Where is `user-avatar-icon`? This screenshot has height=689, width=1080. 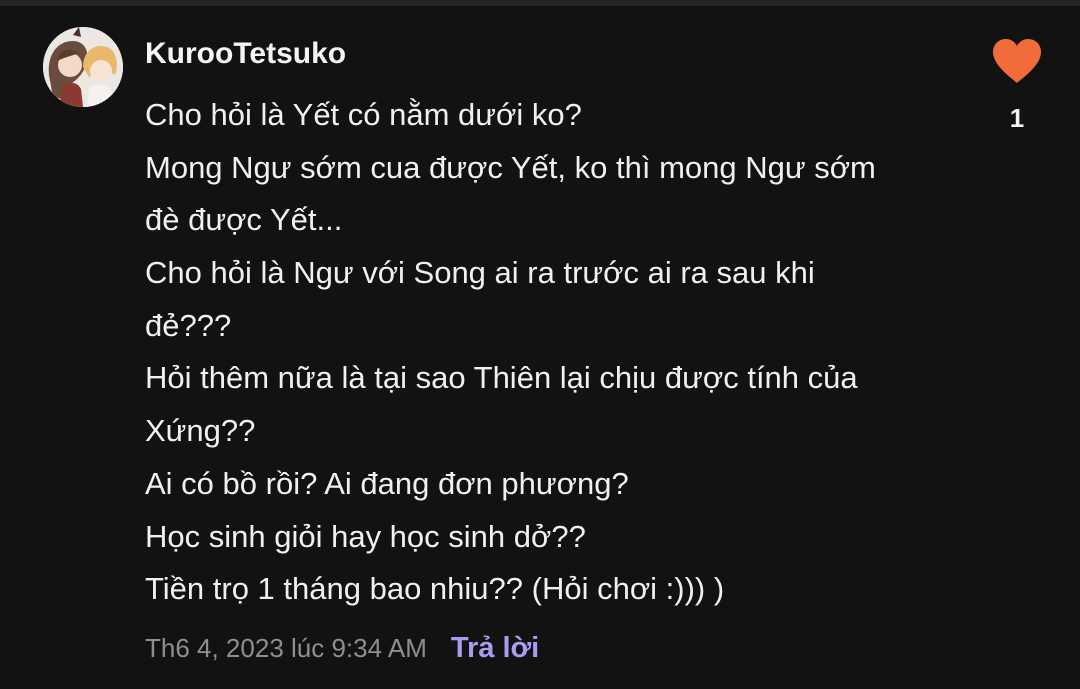 user-avatar-icon is located at coordinates (83, 67).